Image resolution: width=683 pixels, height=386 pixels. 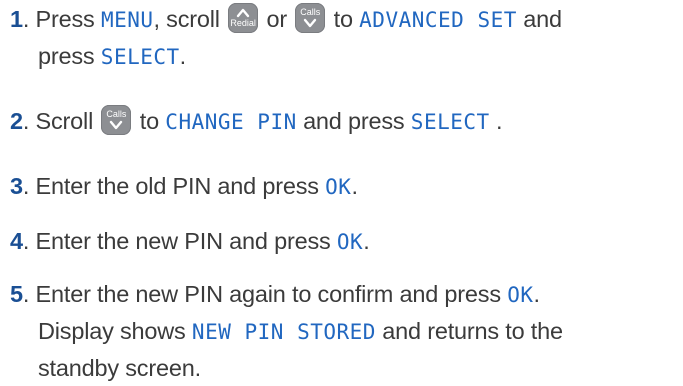 I want to click on step-text: or, so click(x=277, y=19).